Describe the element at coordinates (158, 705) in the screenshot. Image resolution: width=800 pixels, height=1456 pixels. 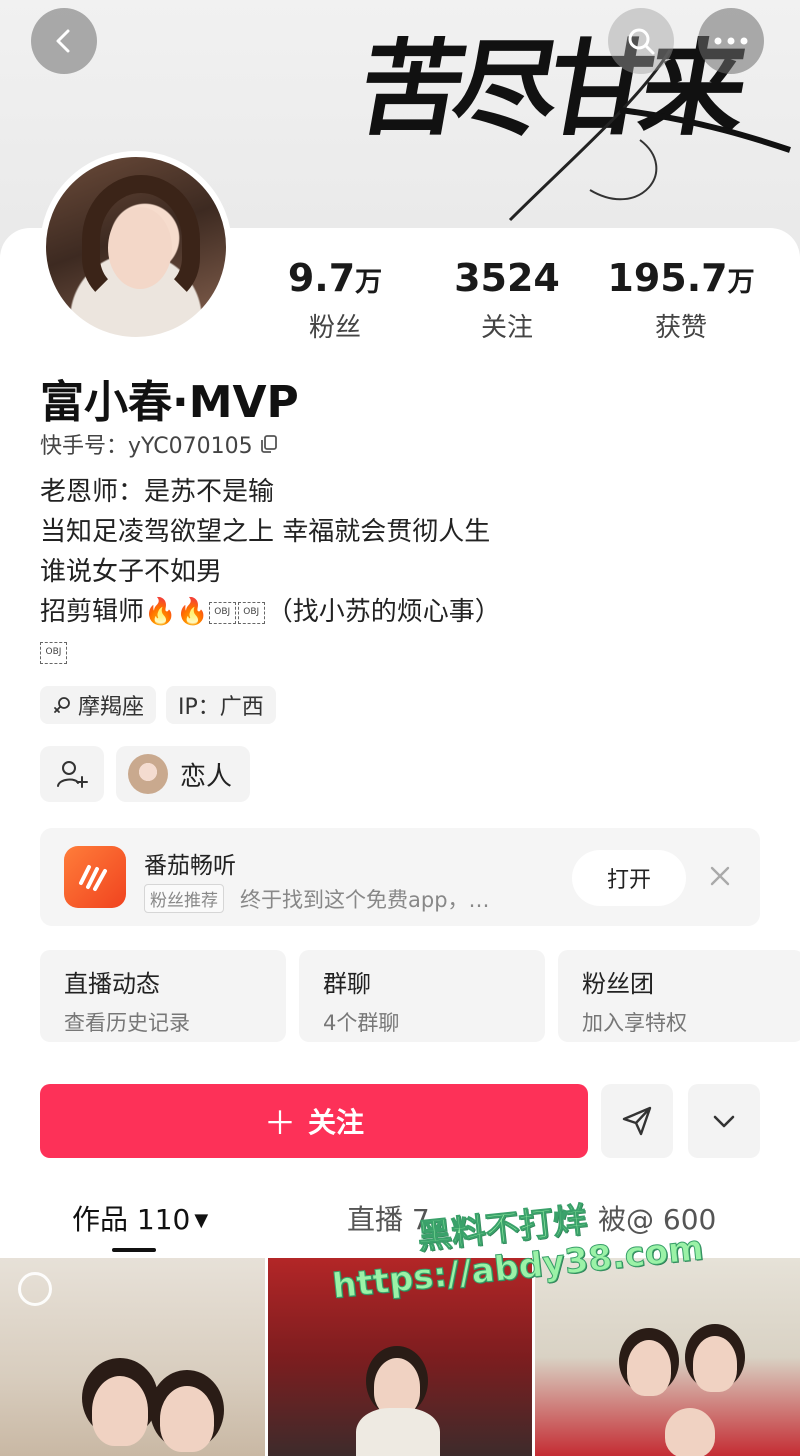
I see `profile-tags: 摩羯座 IP：广西` at that location.